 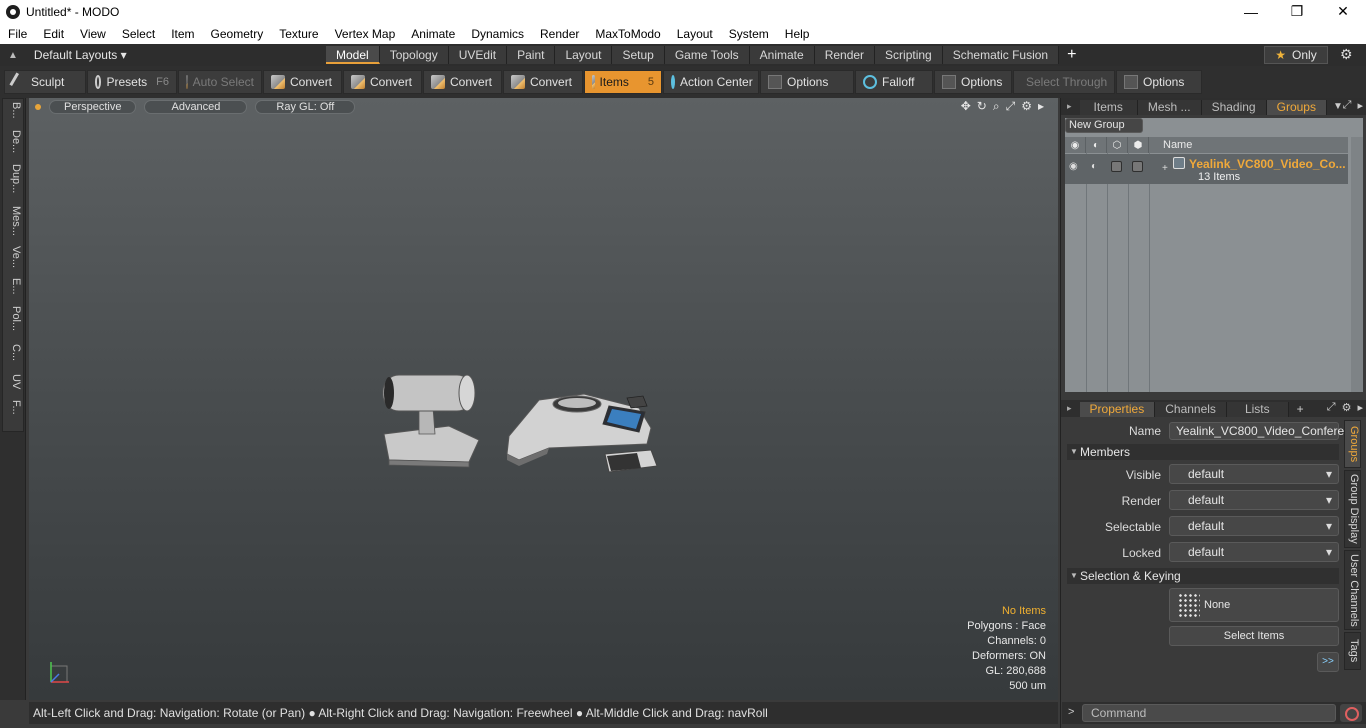 I want to click on menu-render: Render, so click(x=559, y=34).